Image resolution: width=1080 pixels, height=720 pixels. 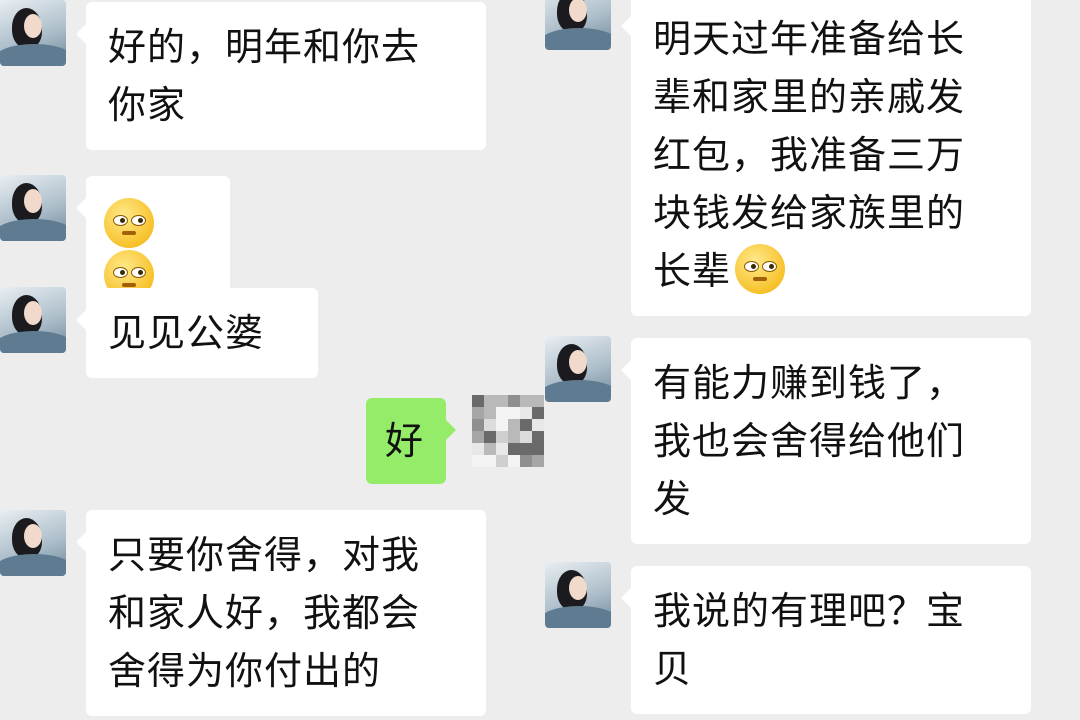 What do you see at coordinates (281, 76) in the screenshot?
I see `message-bubble-received: 好的，明年和你去 你家` at bounding box center [281, 76].